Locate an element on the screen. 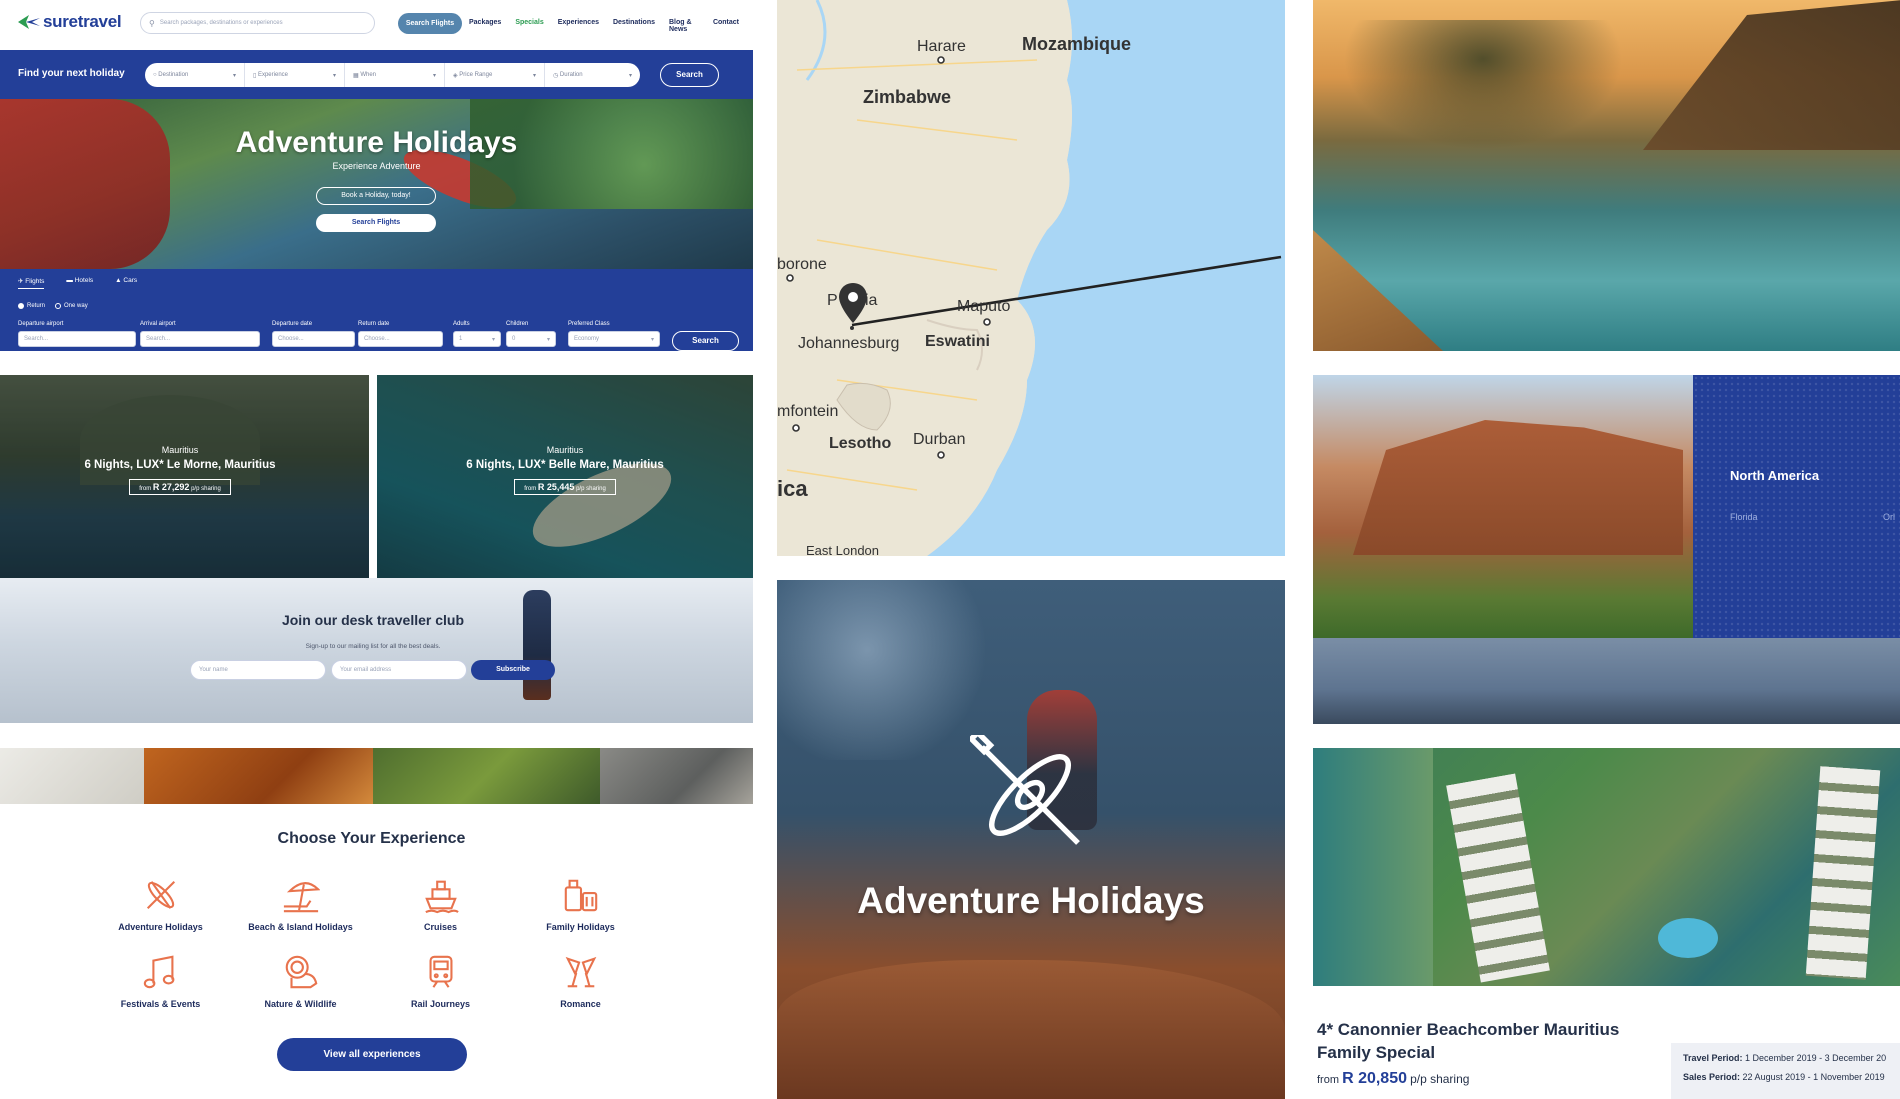  from-label: from is located at coordinates (1328, 1080).